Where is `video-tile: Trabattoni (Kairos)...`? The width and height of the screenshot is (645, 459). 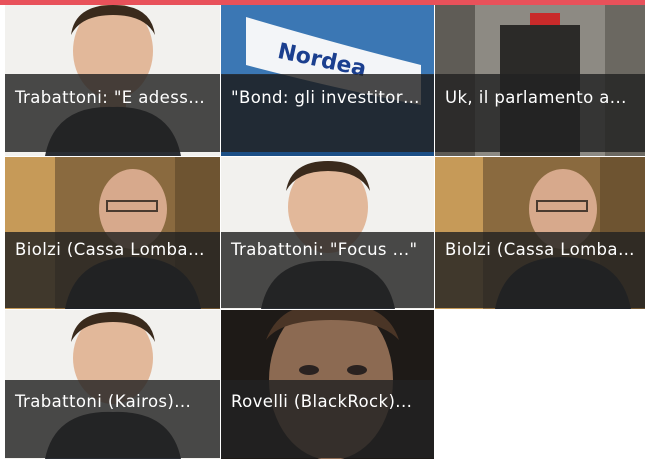 video-tile: Trabattoni (Kairos)... is located at coordinates (112, 384).